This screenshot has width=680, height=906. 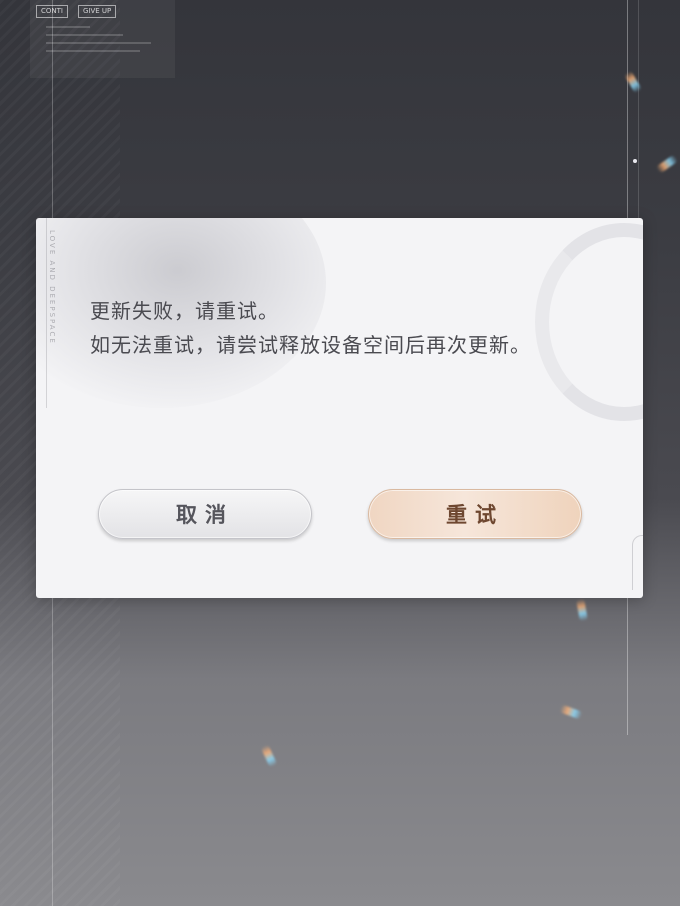 I want to click on cancel-button-label: 取消, so click(x=205, y=514).